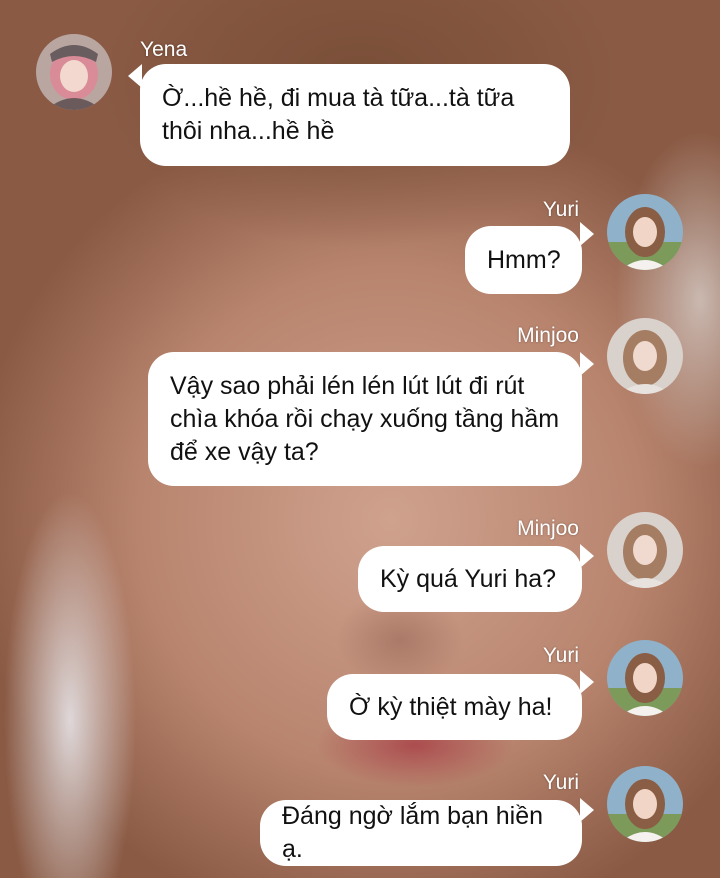 This screenshot has height=878, width=720. I want to click on sender-name: Yena, so click(164, 49).